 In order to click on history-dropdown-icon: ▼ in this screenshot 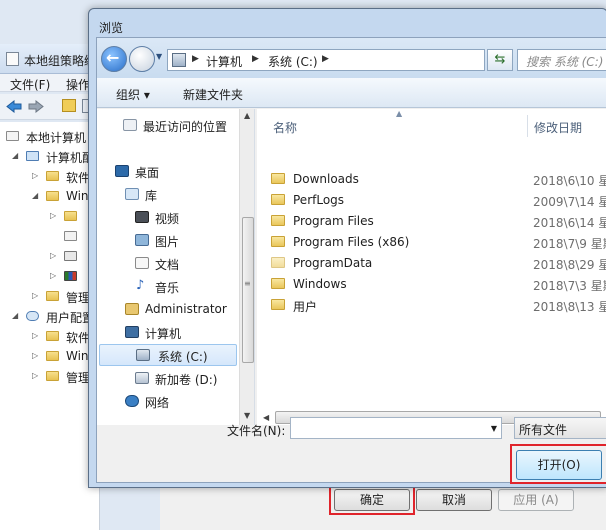, I will do `click(159, 56)`.